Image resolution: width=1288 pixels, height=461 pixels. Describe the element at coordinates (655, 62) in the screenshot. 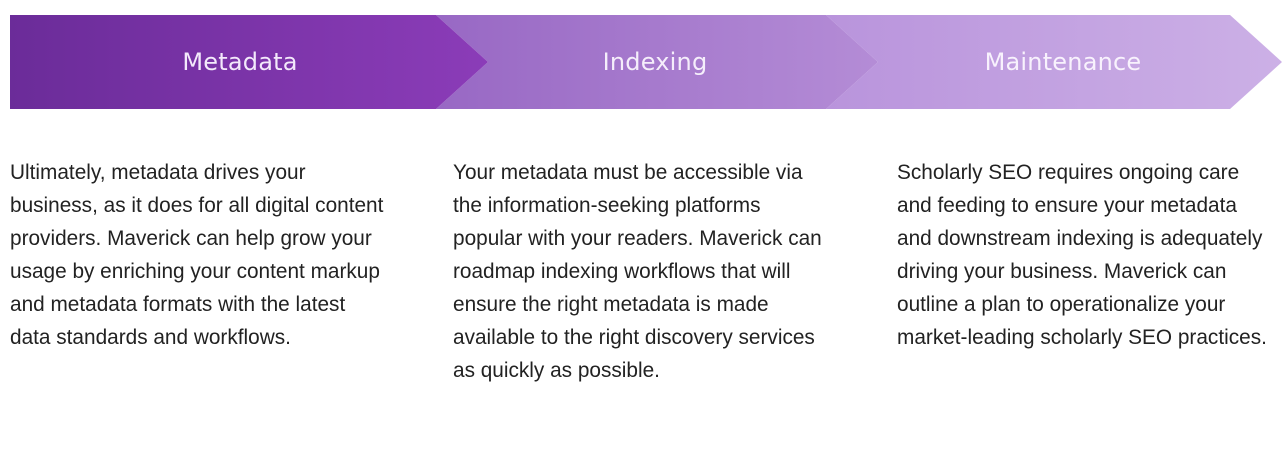

I see `indexing-title: Indexing` at that location.